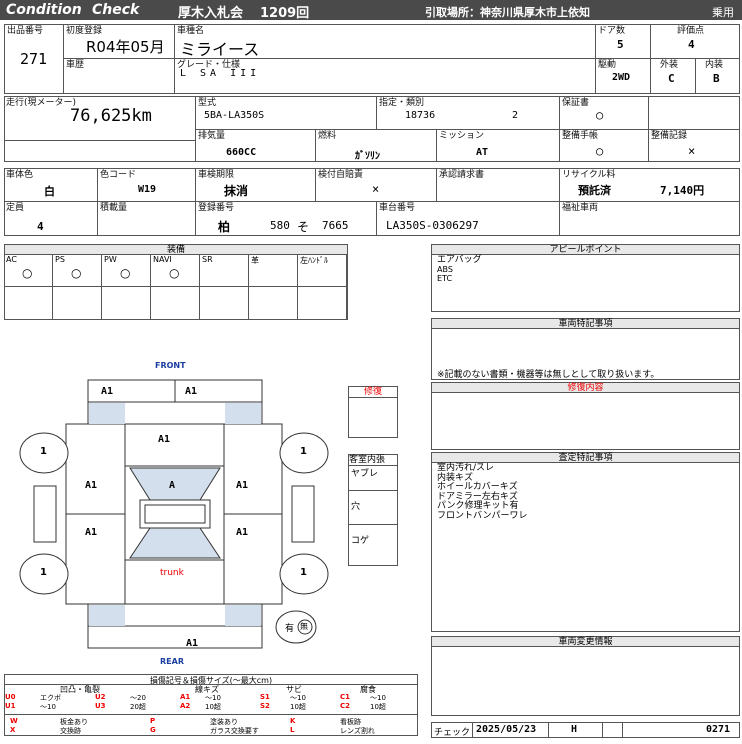  I want to click on basic-info-box, so click(372, 59).